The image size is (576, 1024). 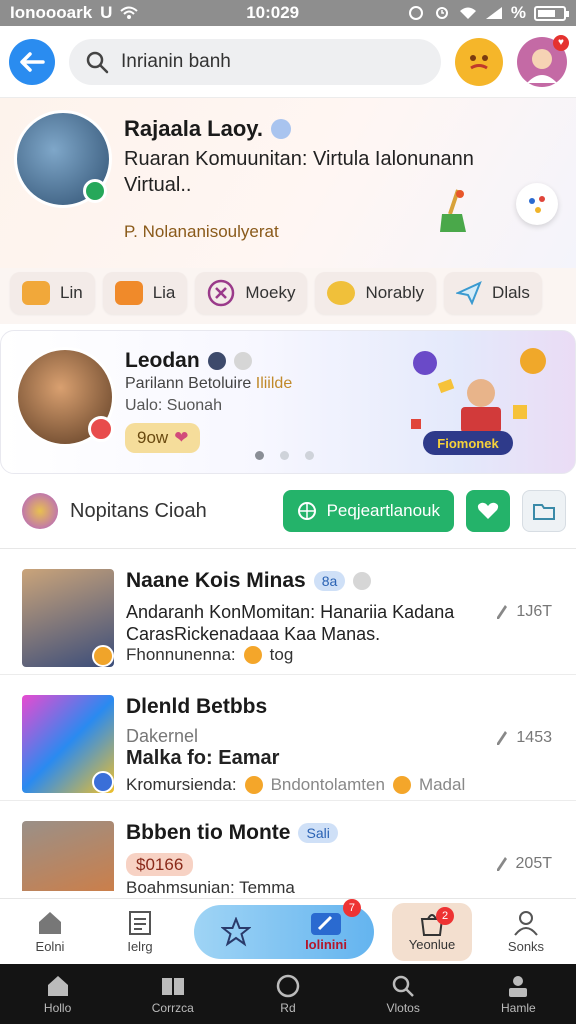 I want to click on search-placeholder: Inrianin banh, so click(x=176, y=61).